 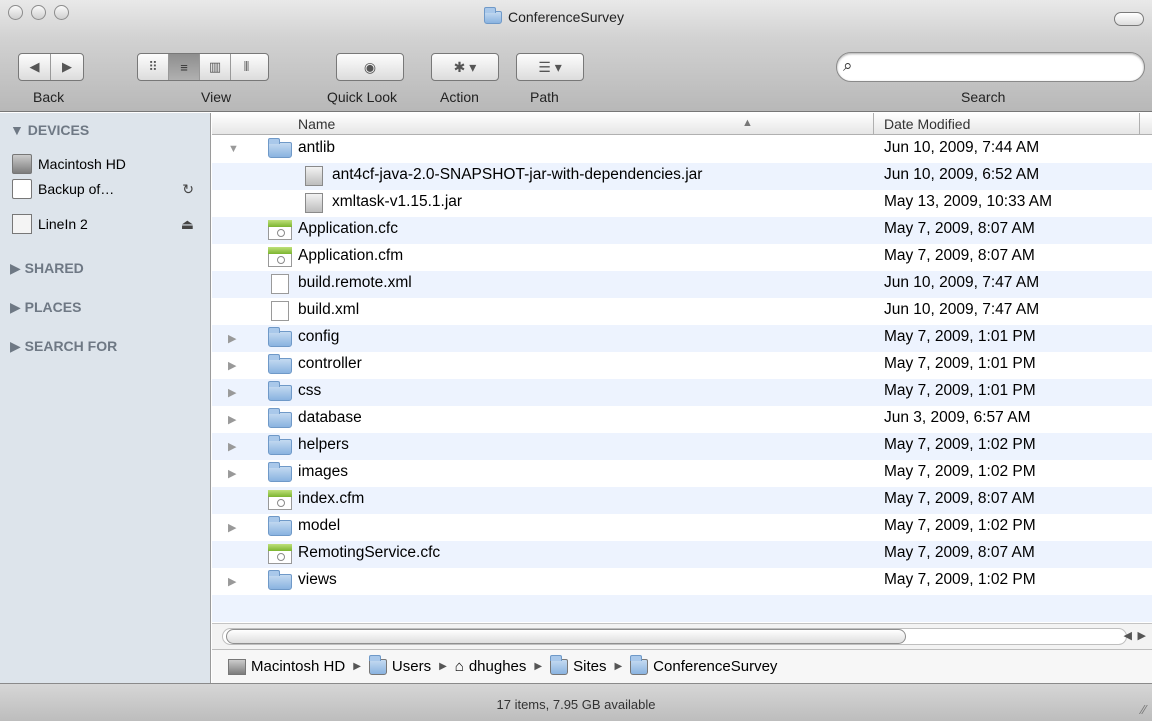 I want to click on devices-header: ▼ DEVICES, so click(x=49, y=130).